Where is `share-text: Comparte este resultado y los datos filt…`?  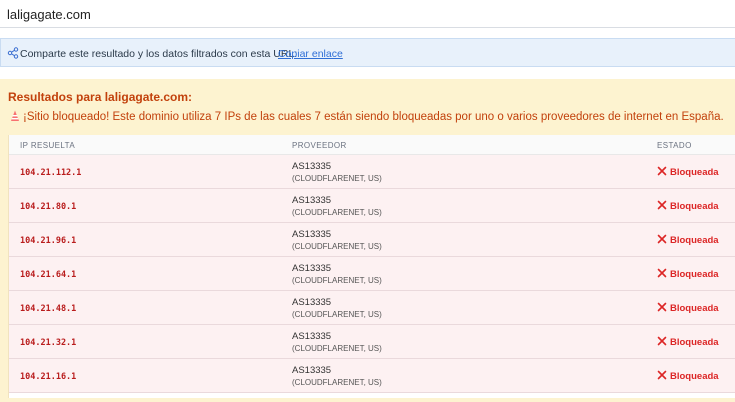
share-text: Comparte este resultado y los datos filt… is located at coordinates (159, 54).